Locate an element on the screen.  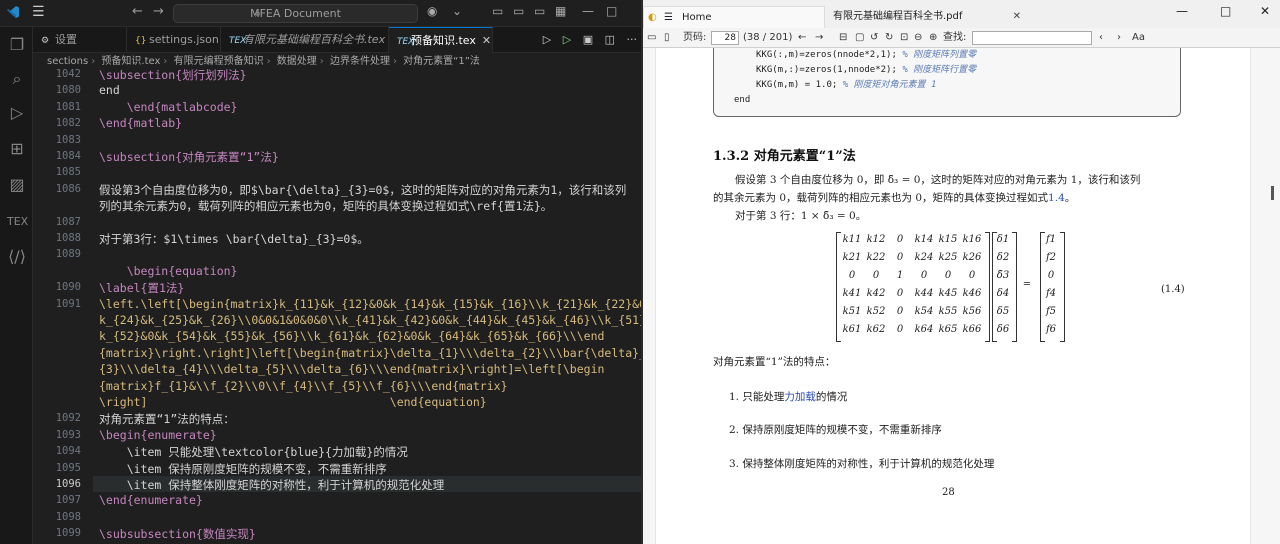
forward-icon: → is located at coordinates (158, 11).